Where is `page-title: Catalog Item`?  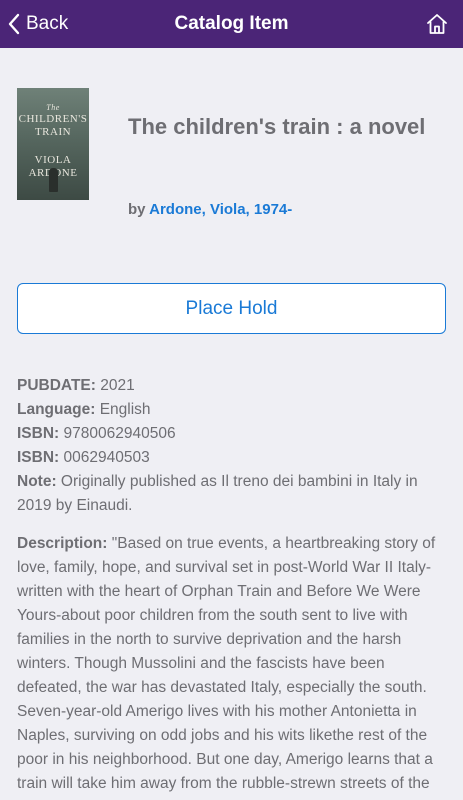
page-title: Catalog Item is located at coordinates (231, 23).